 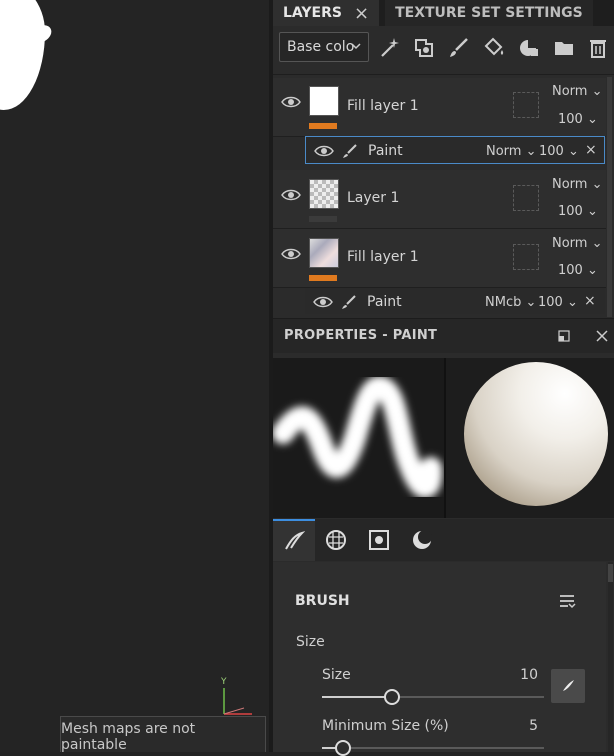 I want to click on alpha-grid-icon, so click(x=336, y=540).